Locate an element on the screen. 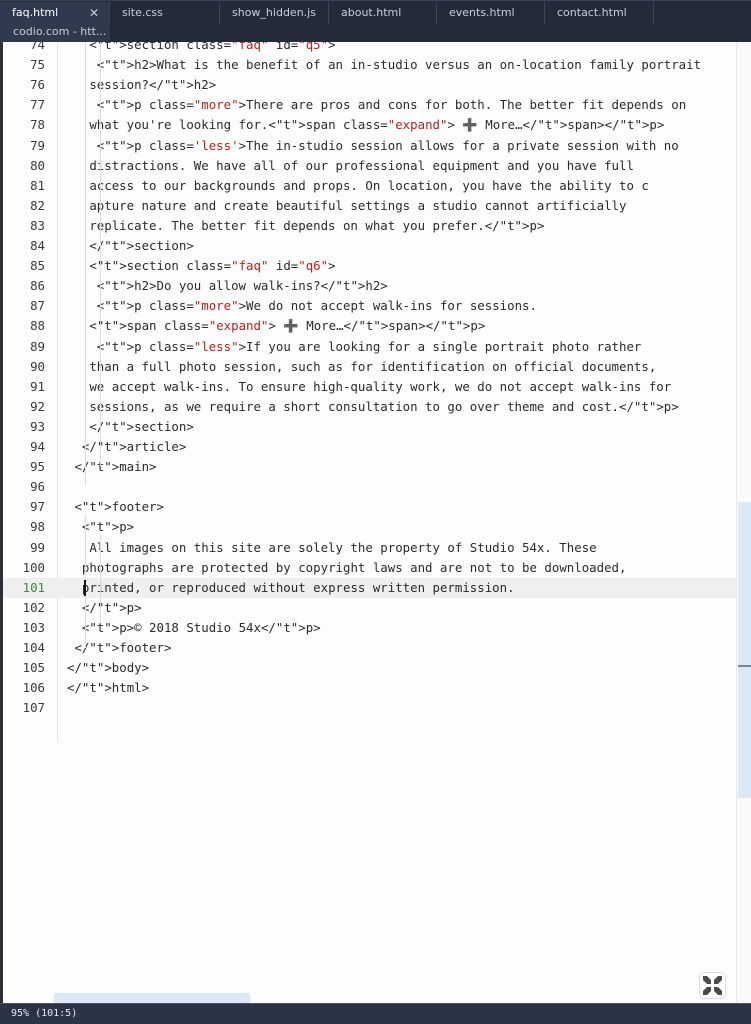 This screenshot has width=751, height=1024. indent-guide is located at coordinates (85, 264).